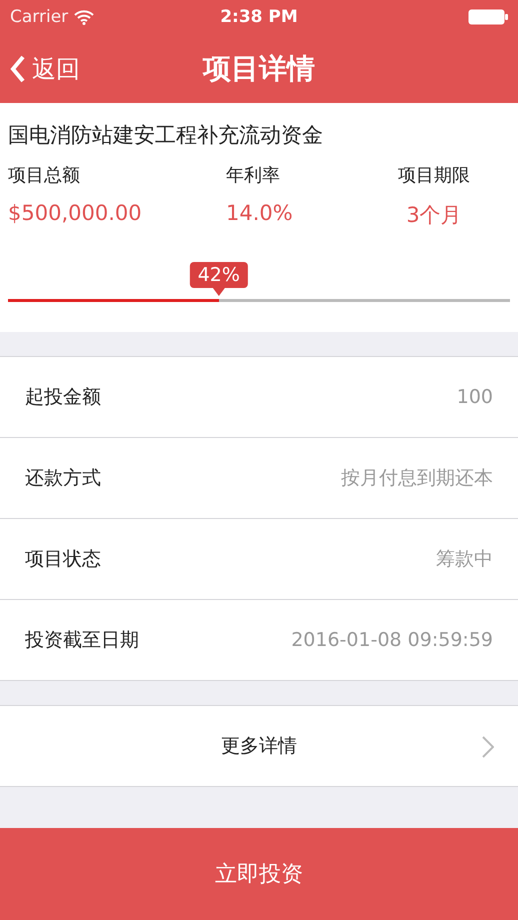  I want to click on detail-value: 按月付息到期还本, so click(417, 478).